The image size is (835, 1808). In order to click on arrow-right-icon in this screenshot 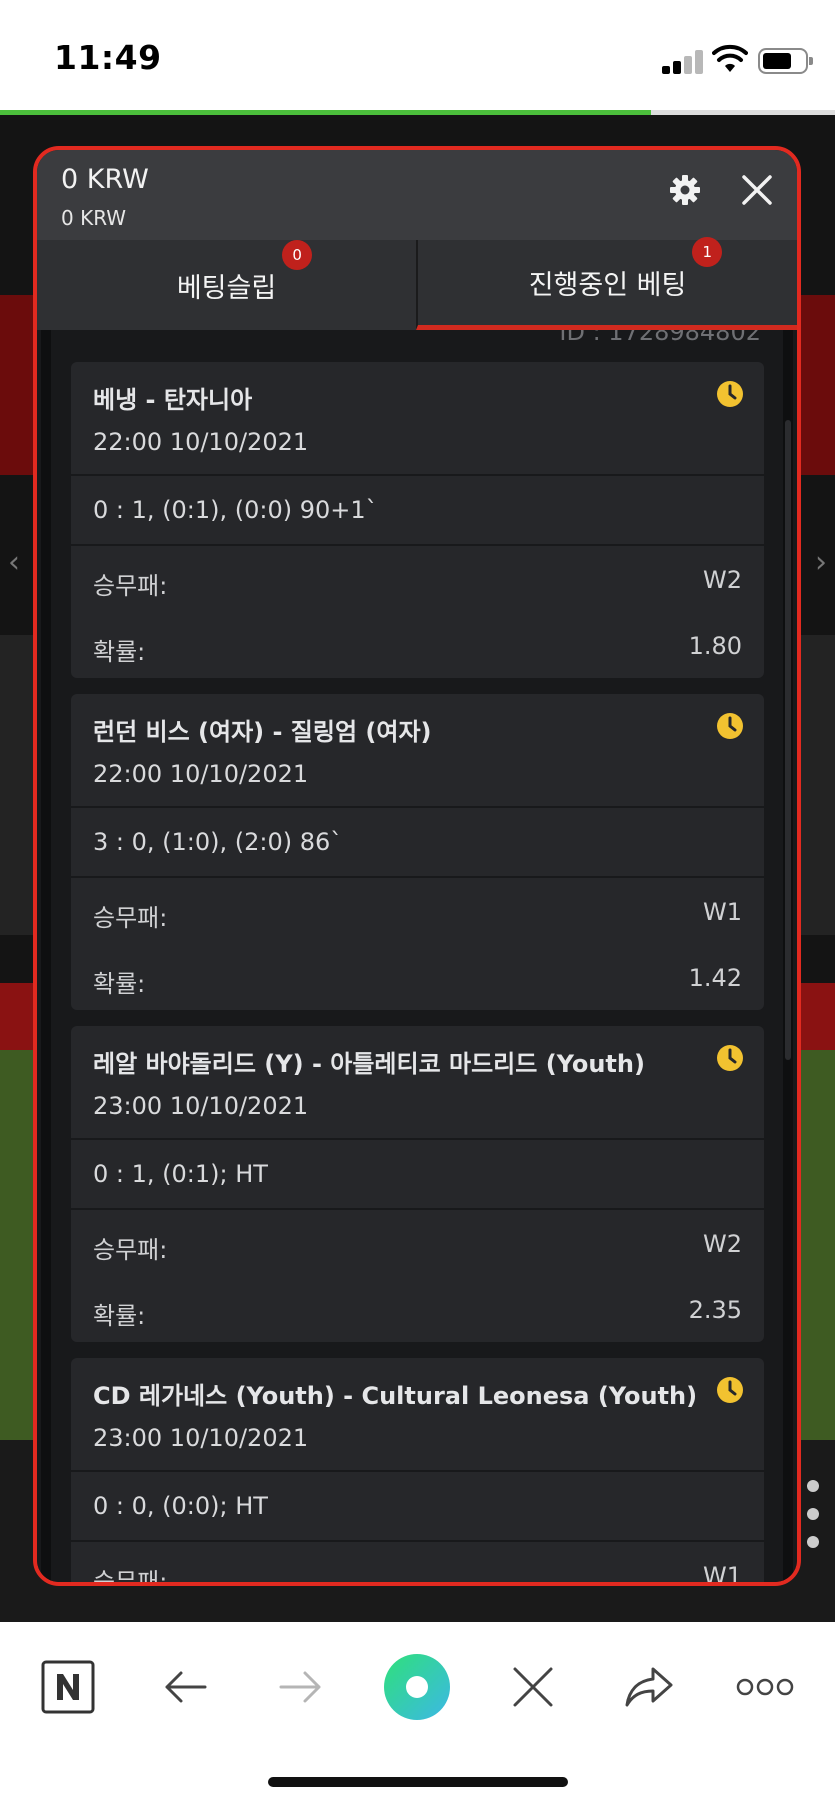, I will do `click(300, 1687)`.